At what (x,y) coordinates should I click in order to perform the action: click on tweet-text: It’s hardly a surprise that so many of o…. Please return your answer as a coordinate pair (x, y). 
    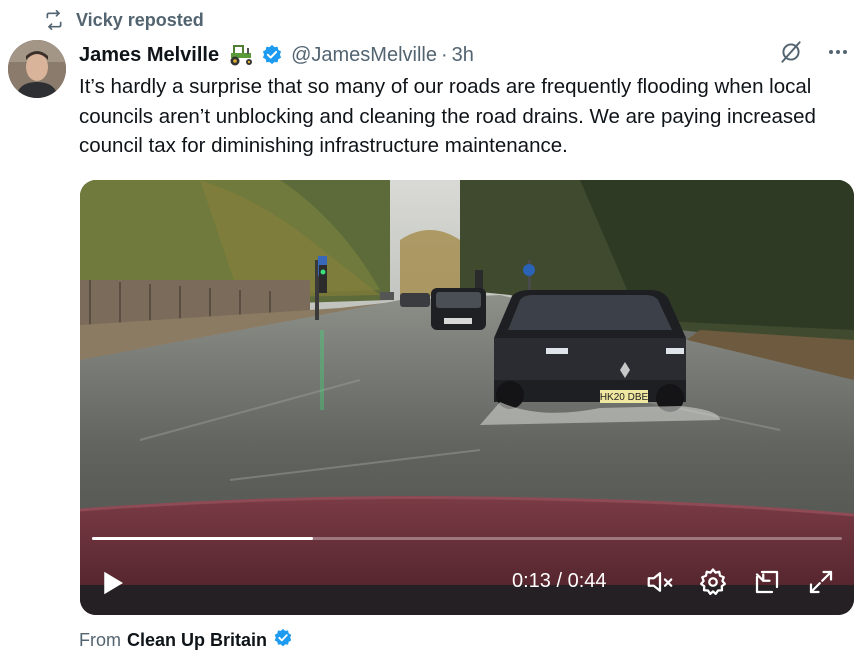
    Looking at the image, I should click on (447, 116).